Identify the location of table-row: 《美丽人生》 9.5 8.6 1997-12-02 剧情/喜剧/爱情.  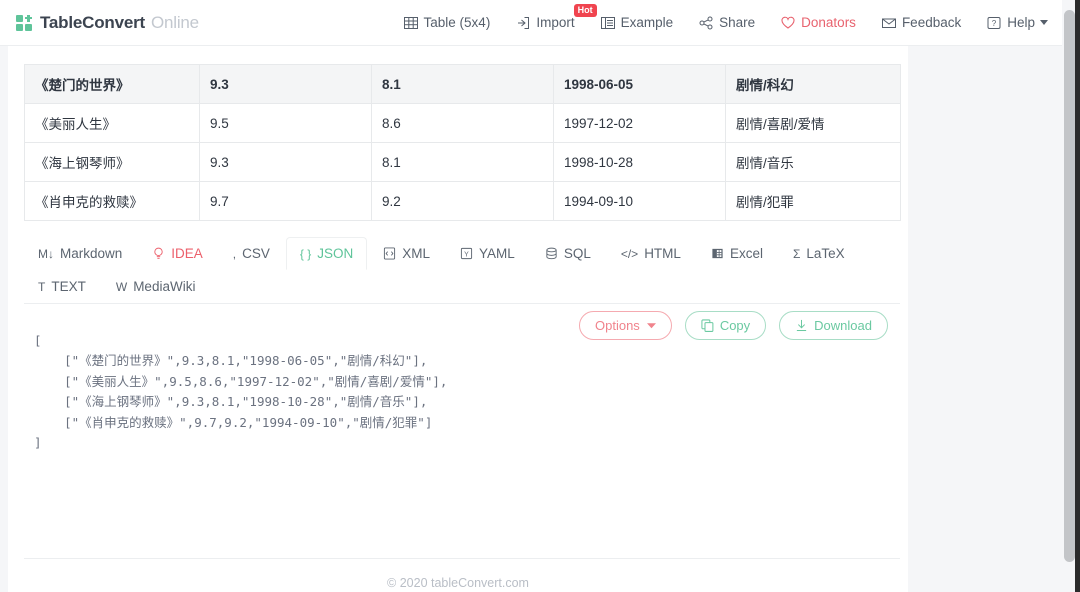
(462, 123).